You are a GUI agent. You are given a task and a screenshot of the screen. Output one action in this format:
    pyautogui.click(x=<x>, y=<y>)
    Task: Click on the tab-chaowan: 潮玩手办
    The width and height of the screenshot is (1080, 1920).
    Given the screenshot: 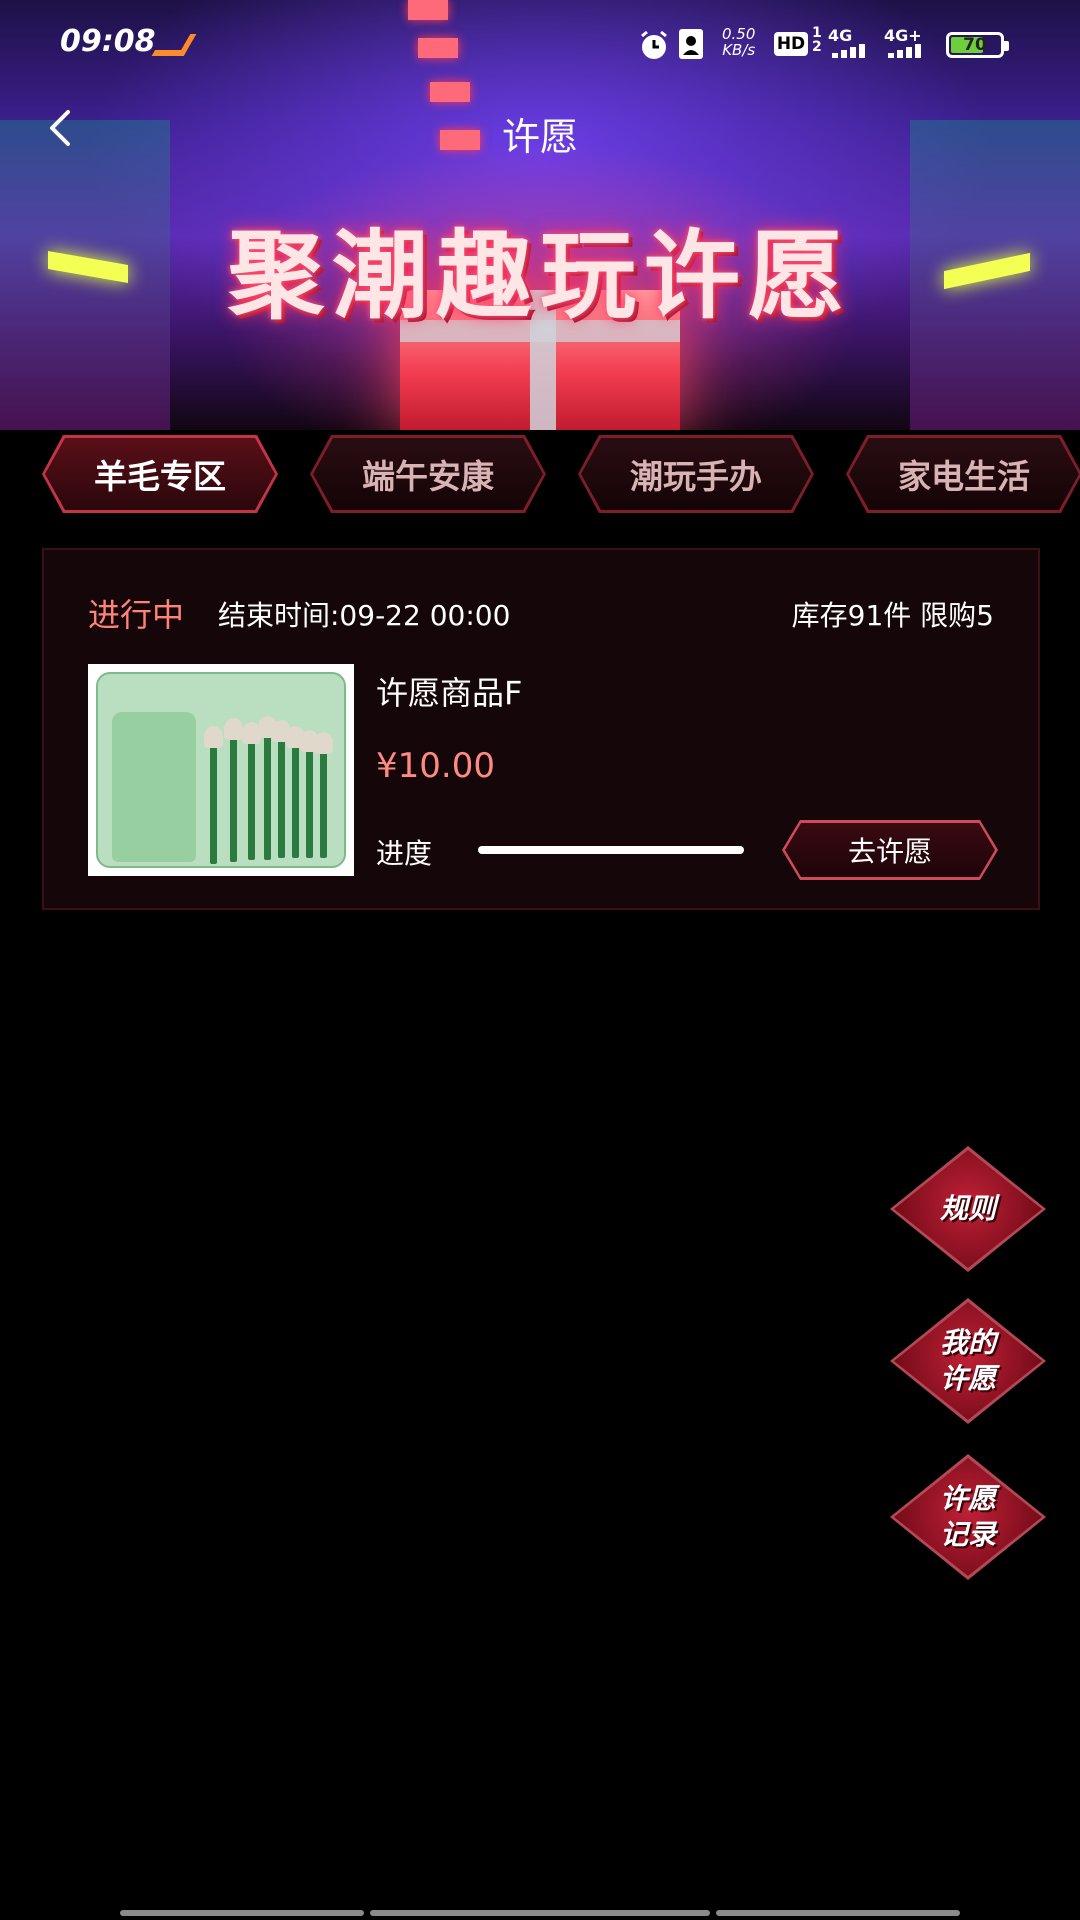 What is the action you would take?
    pyautogui.click(x=696, y=474)
    